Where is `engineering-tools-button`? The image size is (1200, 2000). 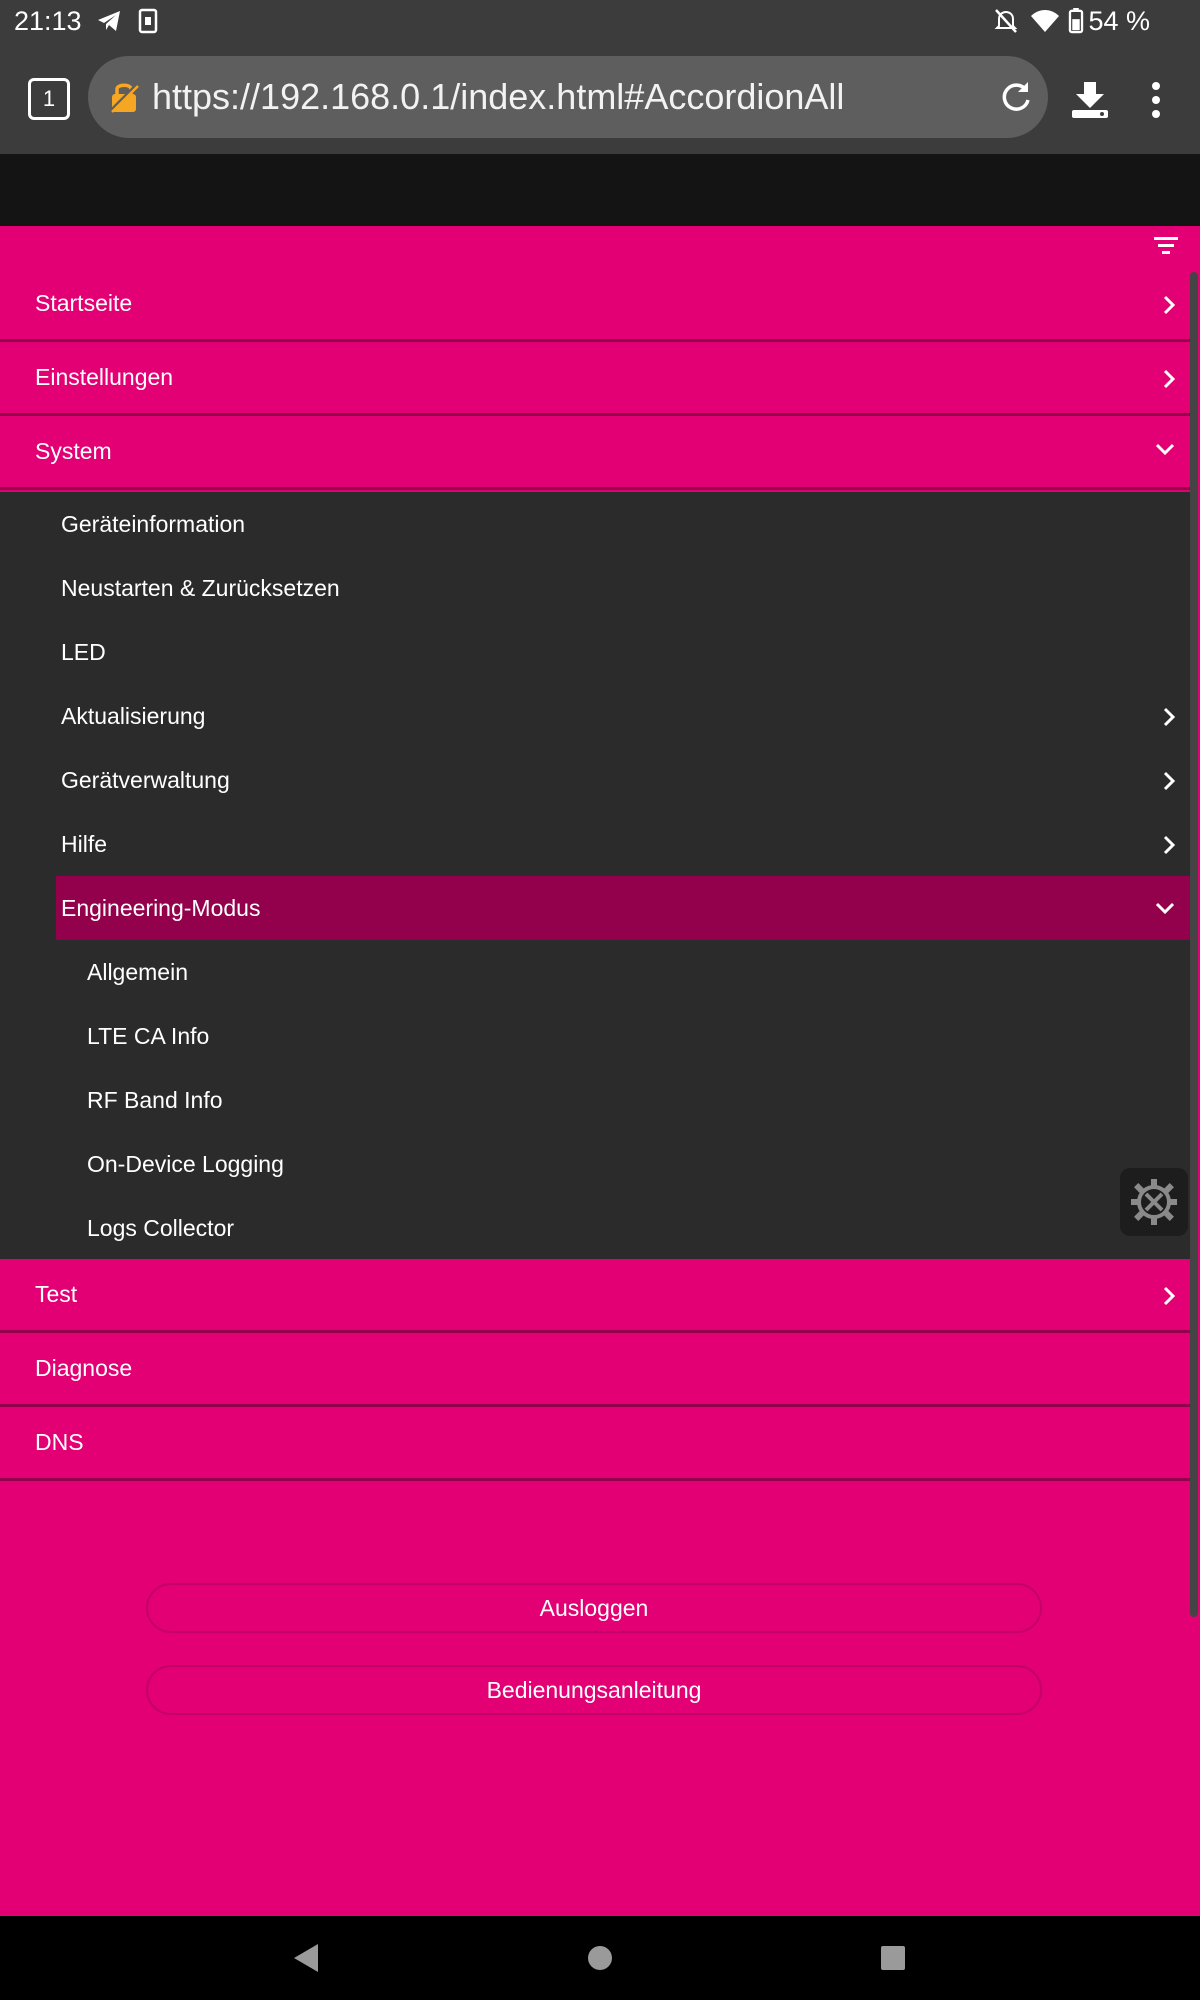 engineering-tools-button is located at coordinates (1154, 1202).